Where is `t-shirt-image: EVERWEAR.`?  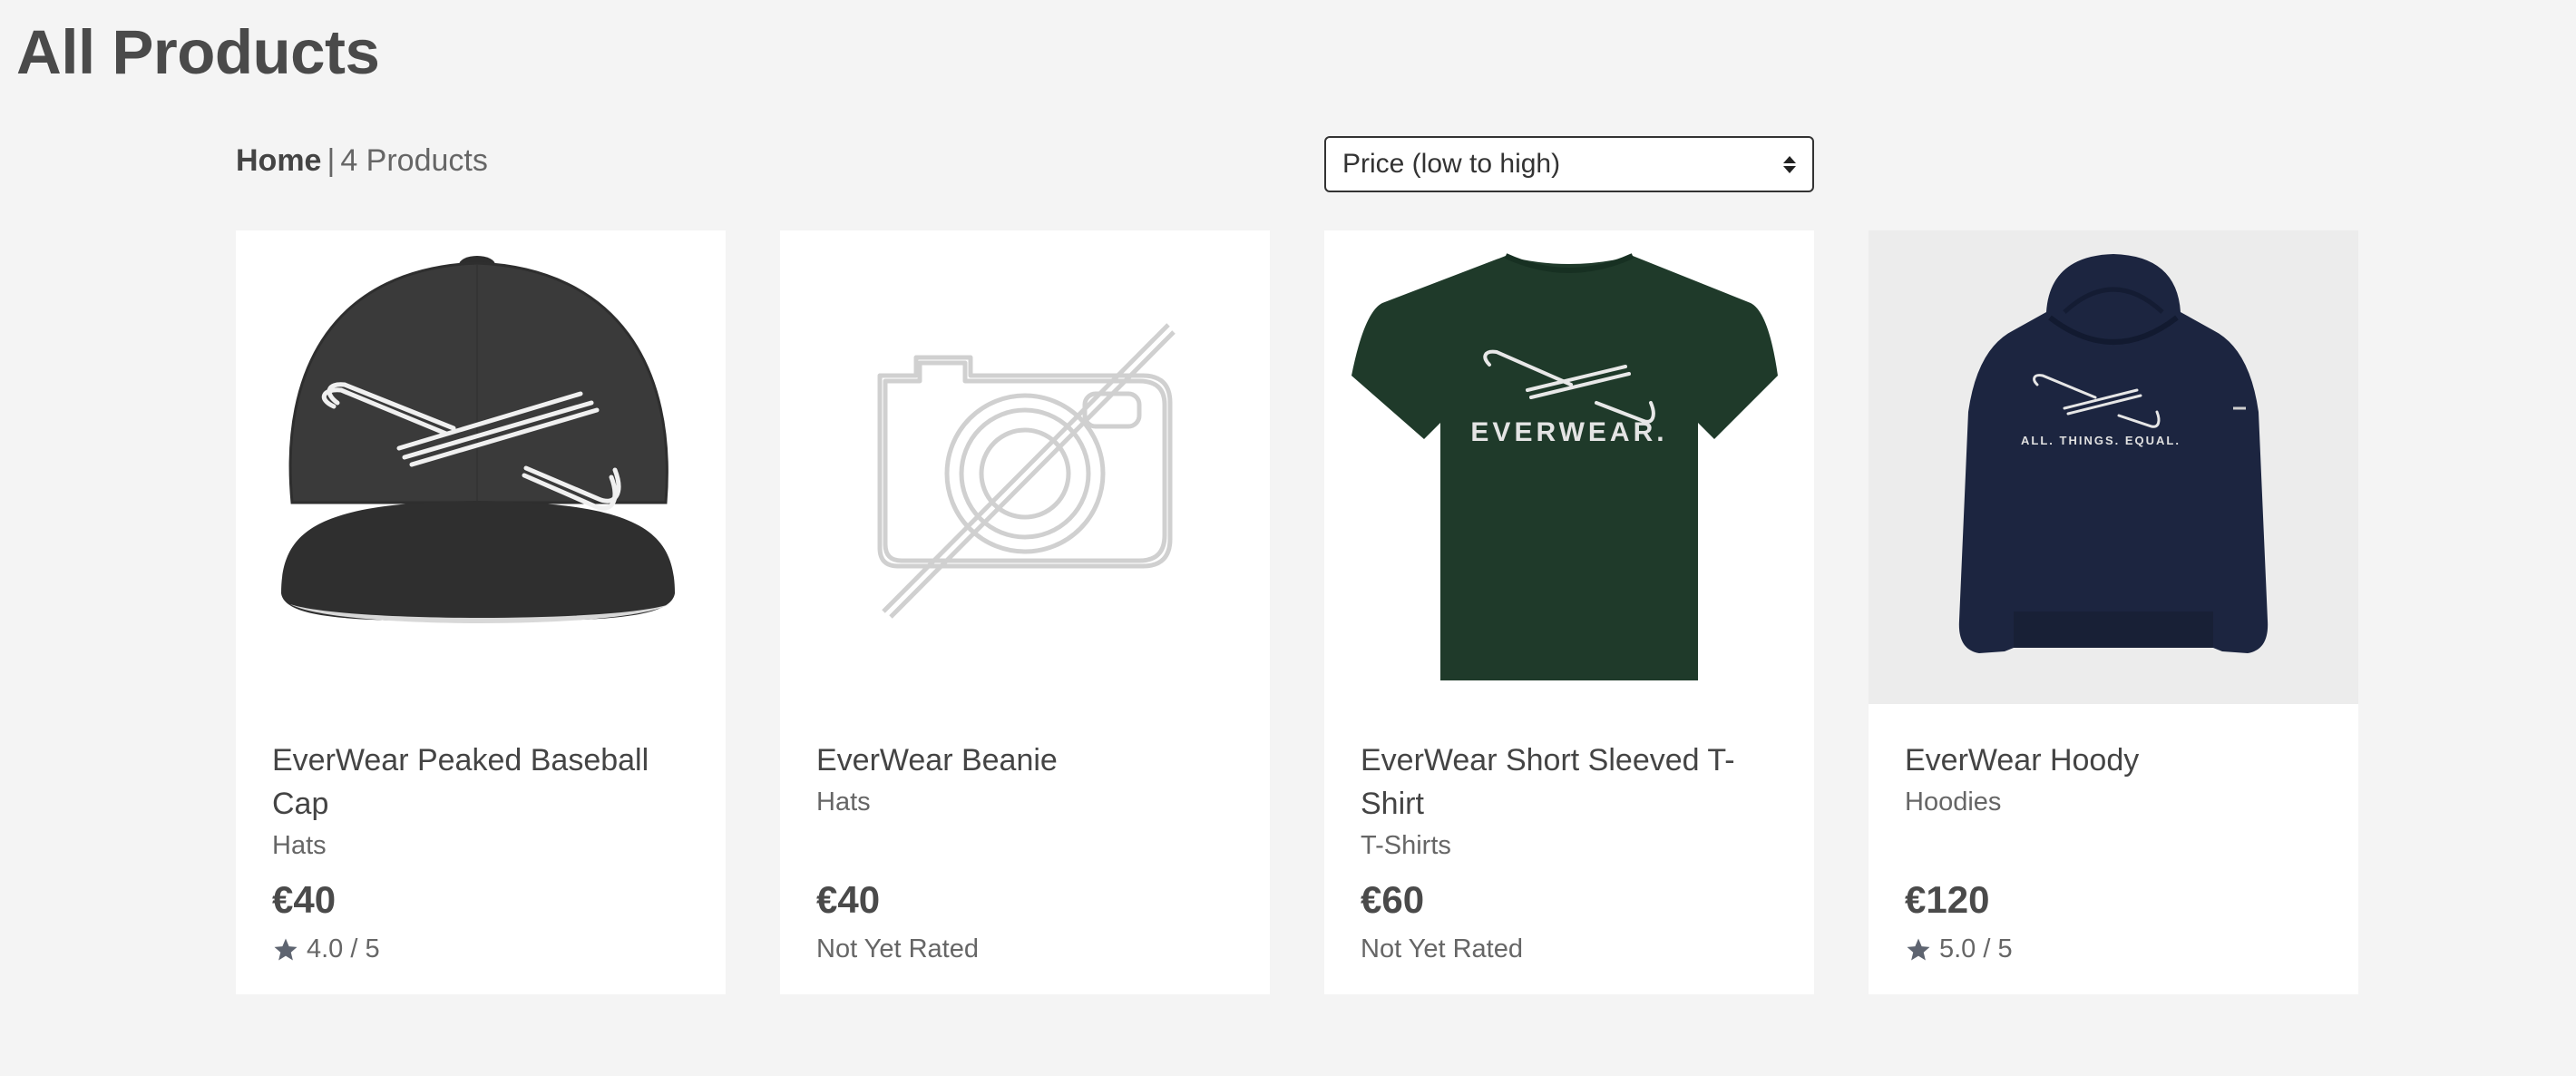 t-shirt-image: EVERWEAR. is located at coordinates (1564, 466).